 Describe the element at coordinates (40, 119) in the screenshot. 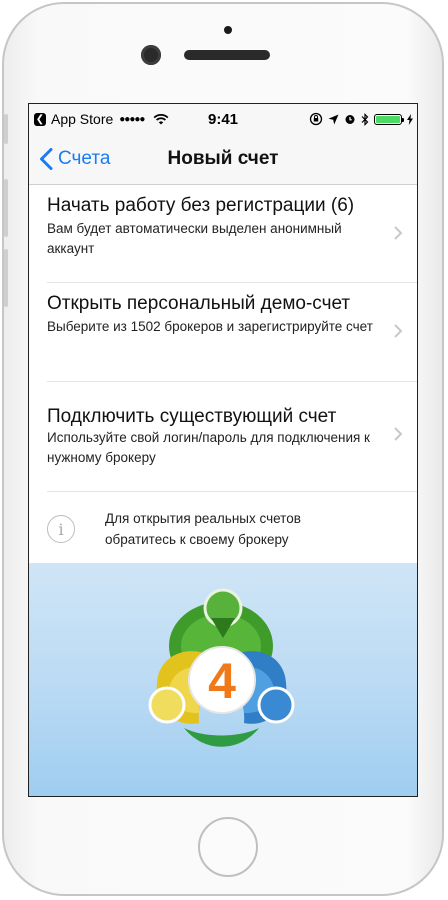

I see `back-to-app-icon: ❮` at that location.